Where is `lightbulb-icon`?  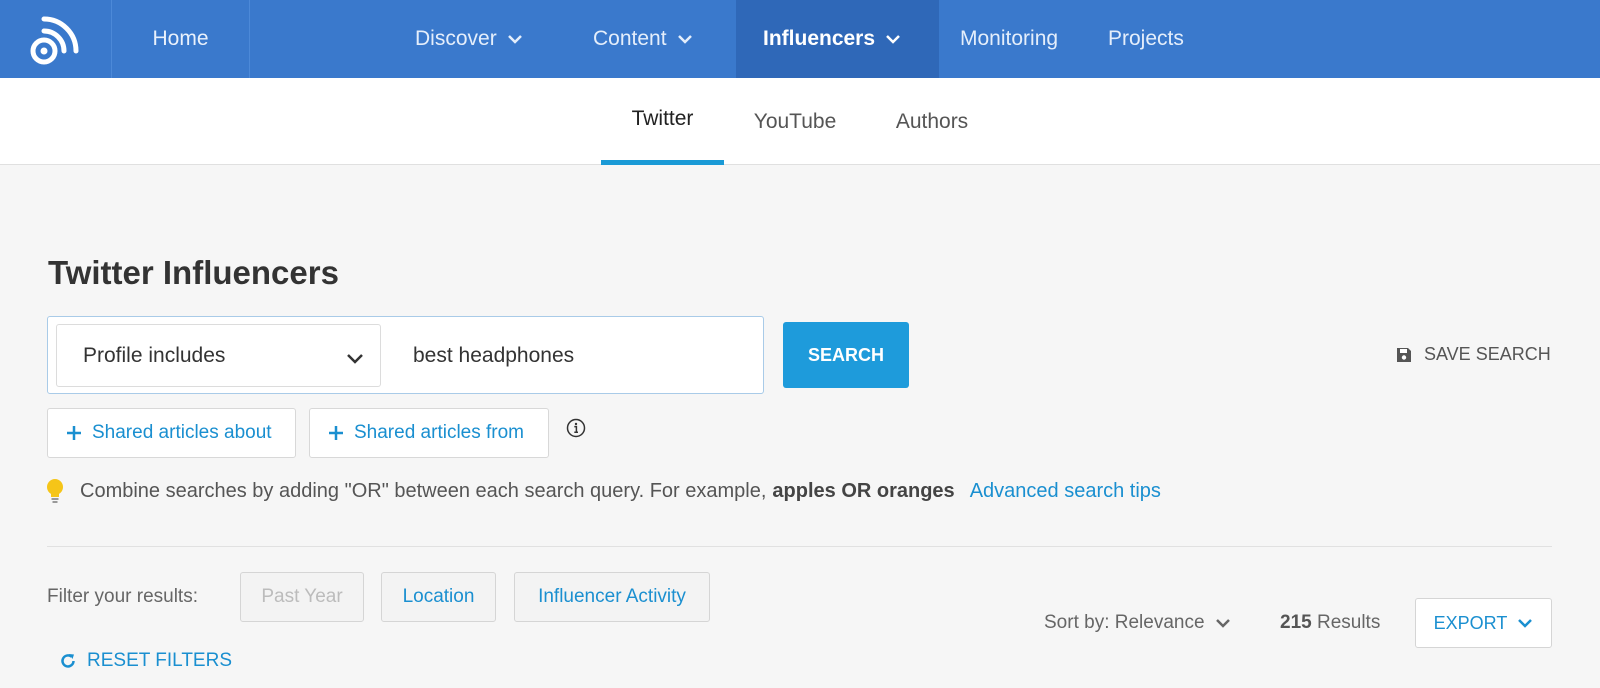
lightbulb-icon is located at coordinates (55, 491).